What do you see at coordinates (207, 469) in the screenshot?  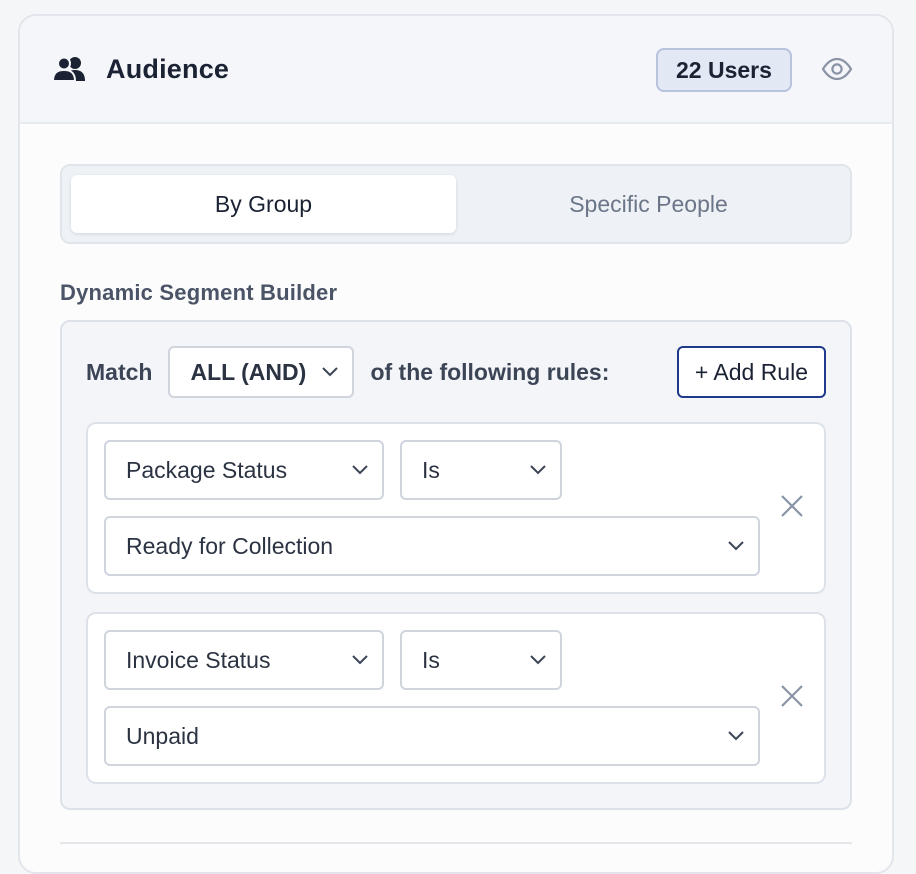 I see `rule-field-value: Package Status` at bounding box center [207, 469].